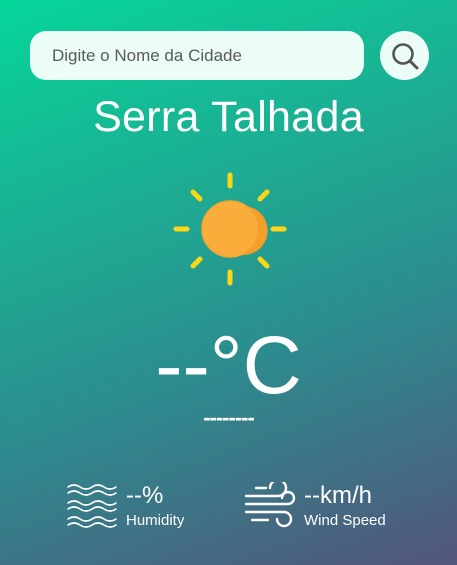  What do you see at coordinates (338, 495) in the screenshot?
I see `wind-value: --km/h` at bounding box center [338, 495].